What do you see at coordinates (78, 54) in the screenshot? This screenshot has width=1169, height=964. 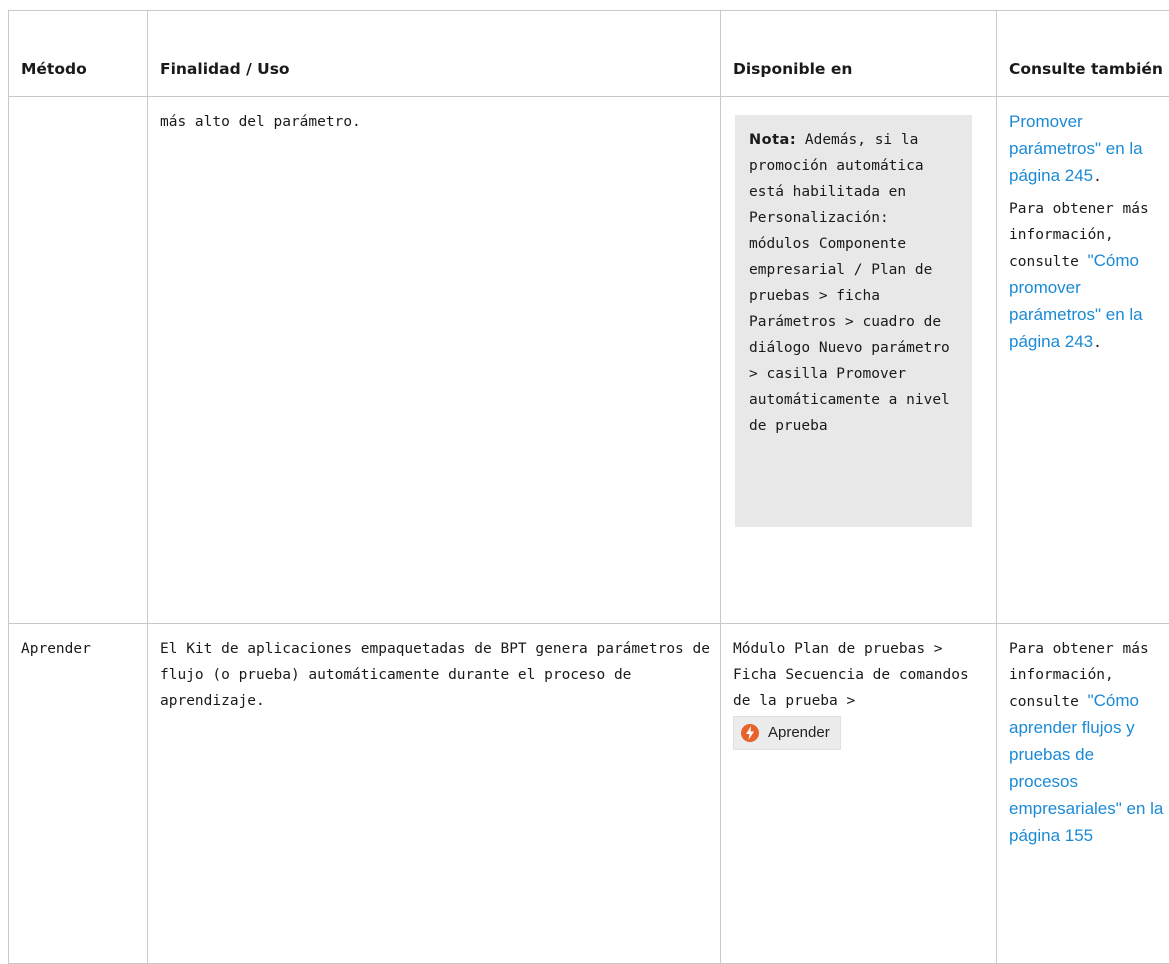 I see `header-metodo: Método` at bounding box center [78, 54].